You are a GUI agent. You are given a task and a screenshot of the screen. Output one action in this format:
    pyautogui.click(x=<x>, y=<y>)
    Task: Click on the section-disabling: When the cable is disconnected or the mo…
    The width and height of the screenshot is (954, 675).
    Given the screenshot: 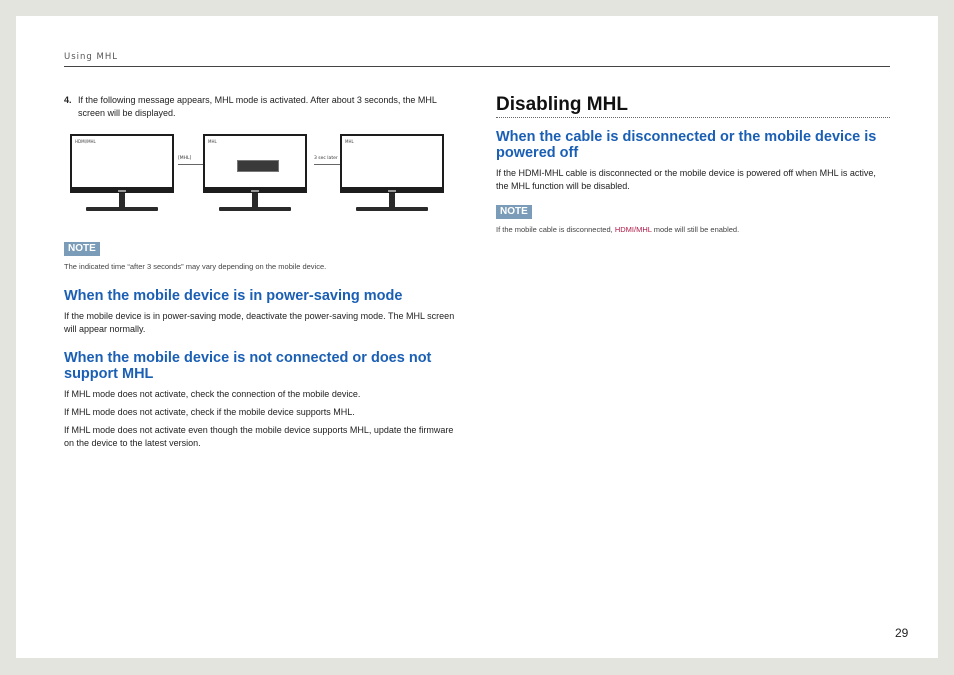 What is the action you would take?
    pyautogui.click(x=693, y=161)
    